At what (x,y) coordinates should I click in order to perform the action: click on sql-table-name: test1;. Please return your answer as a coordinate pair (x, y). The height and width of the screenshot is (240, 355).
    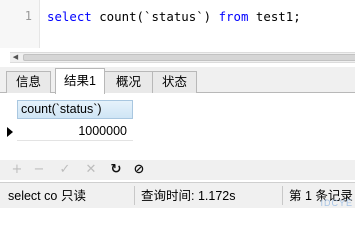
    Looking at the image, I should click on (274, 16).